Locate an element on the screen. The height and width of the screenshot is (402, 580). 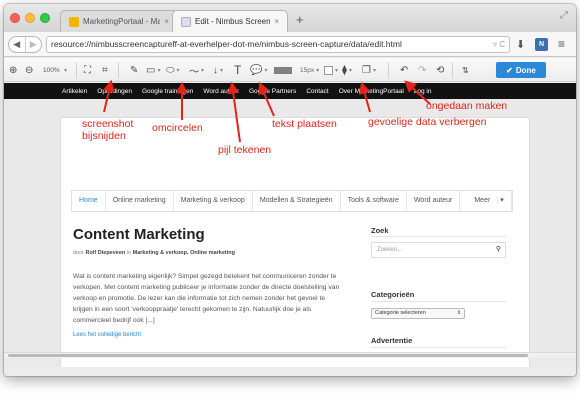
annotation-arrow: pijl tekenen is located at coordinates (245, 150).